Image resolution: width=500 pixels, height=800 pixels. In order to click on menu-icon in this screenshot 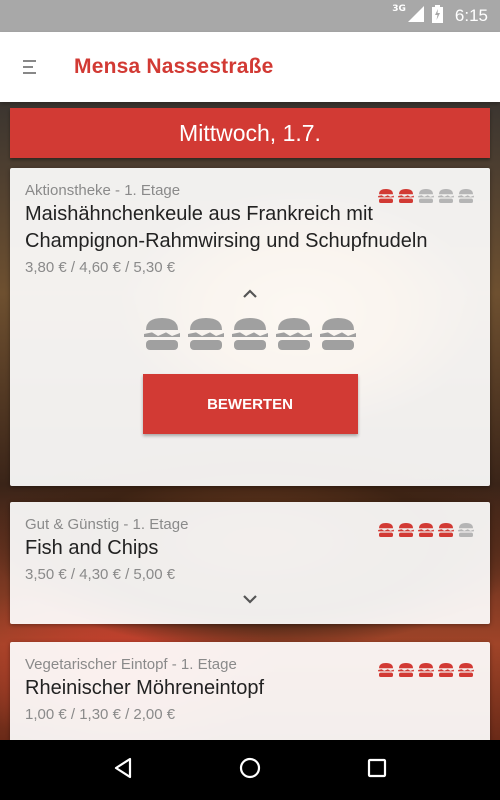, I will do `click(31, 67)`.